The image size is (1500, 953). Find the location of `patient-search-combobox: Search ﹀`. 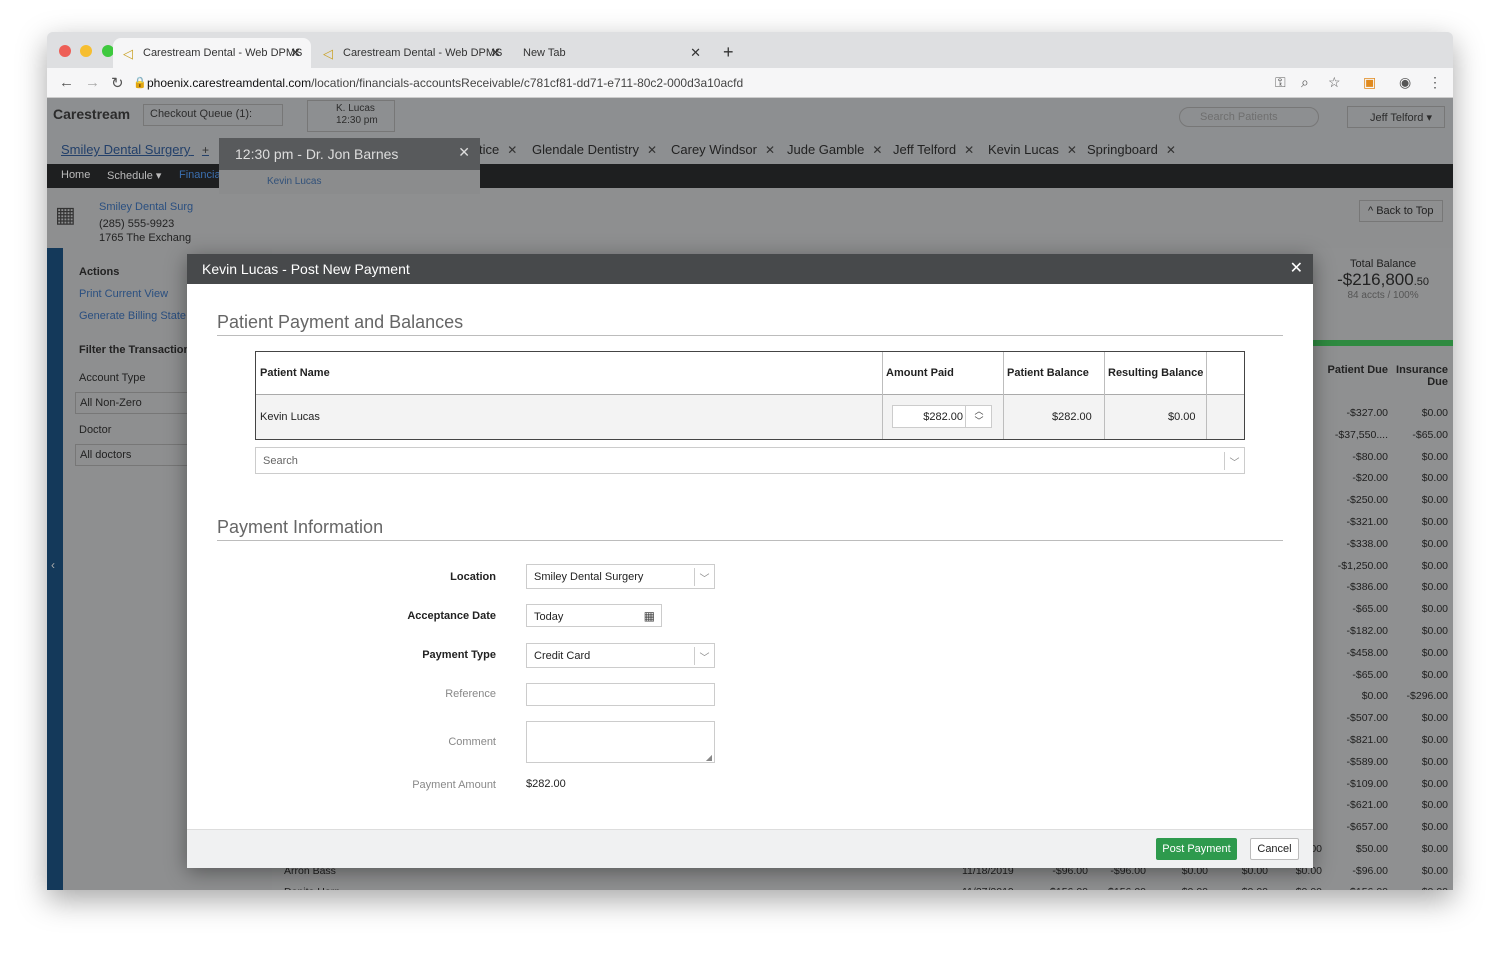

patient-search-combobox: Search ﹀ is located at coordinates (750, 460).